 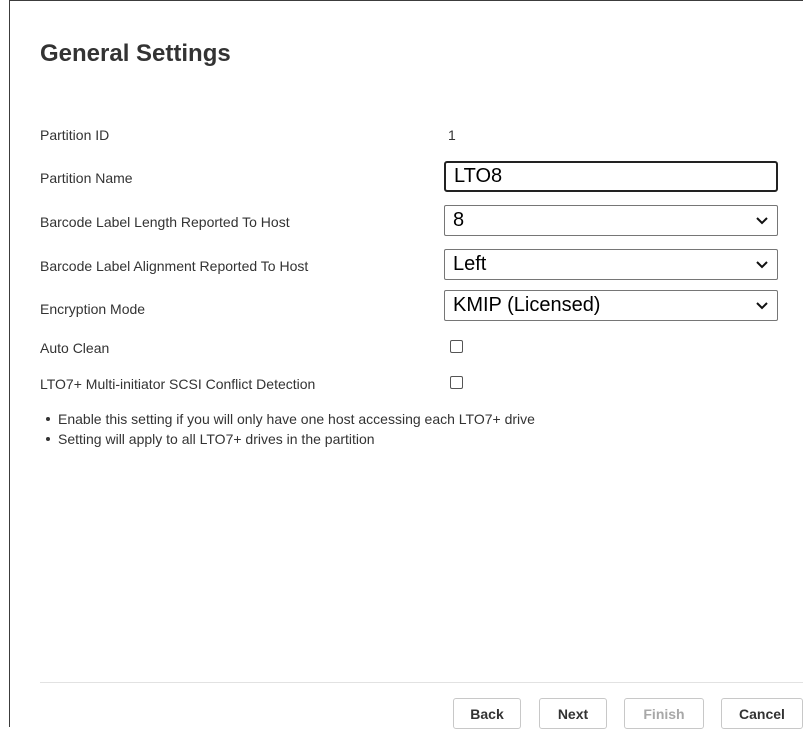 What do you see at coordinates (174, 266) in the screenshot?
I see `barcode-alignment-label: Barcode Label Alignment Reported To Host` at bounding box center [174, 266].